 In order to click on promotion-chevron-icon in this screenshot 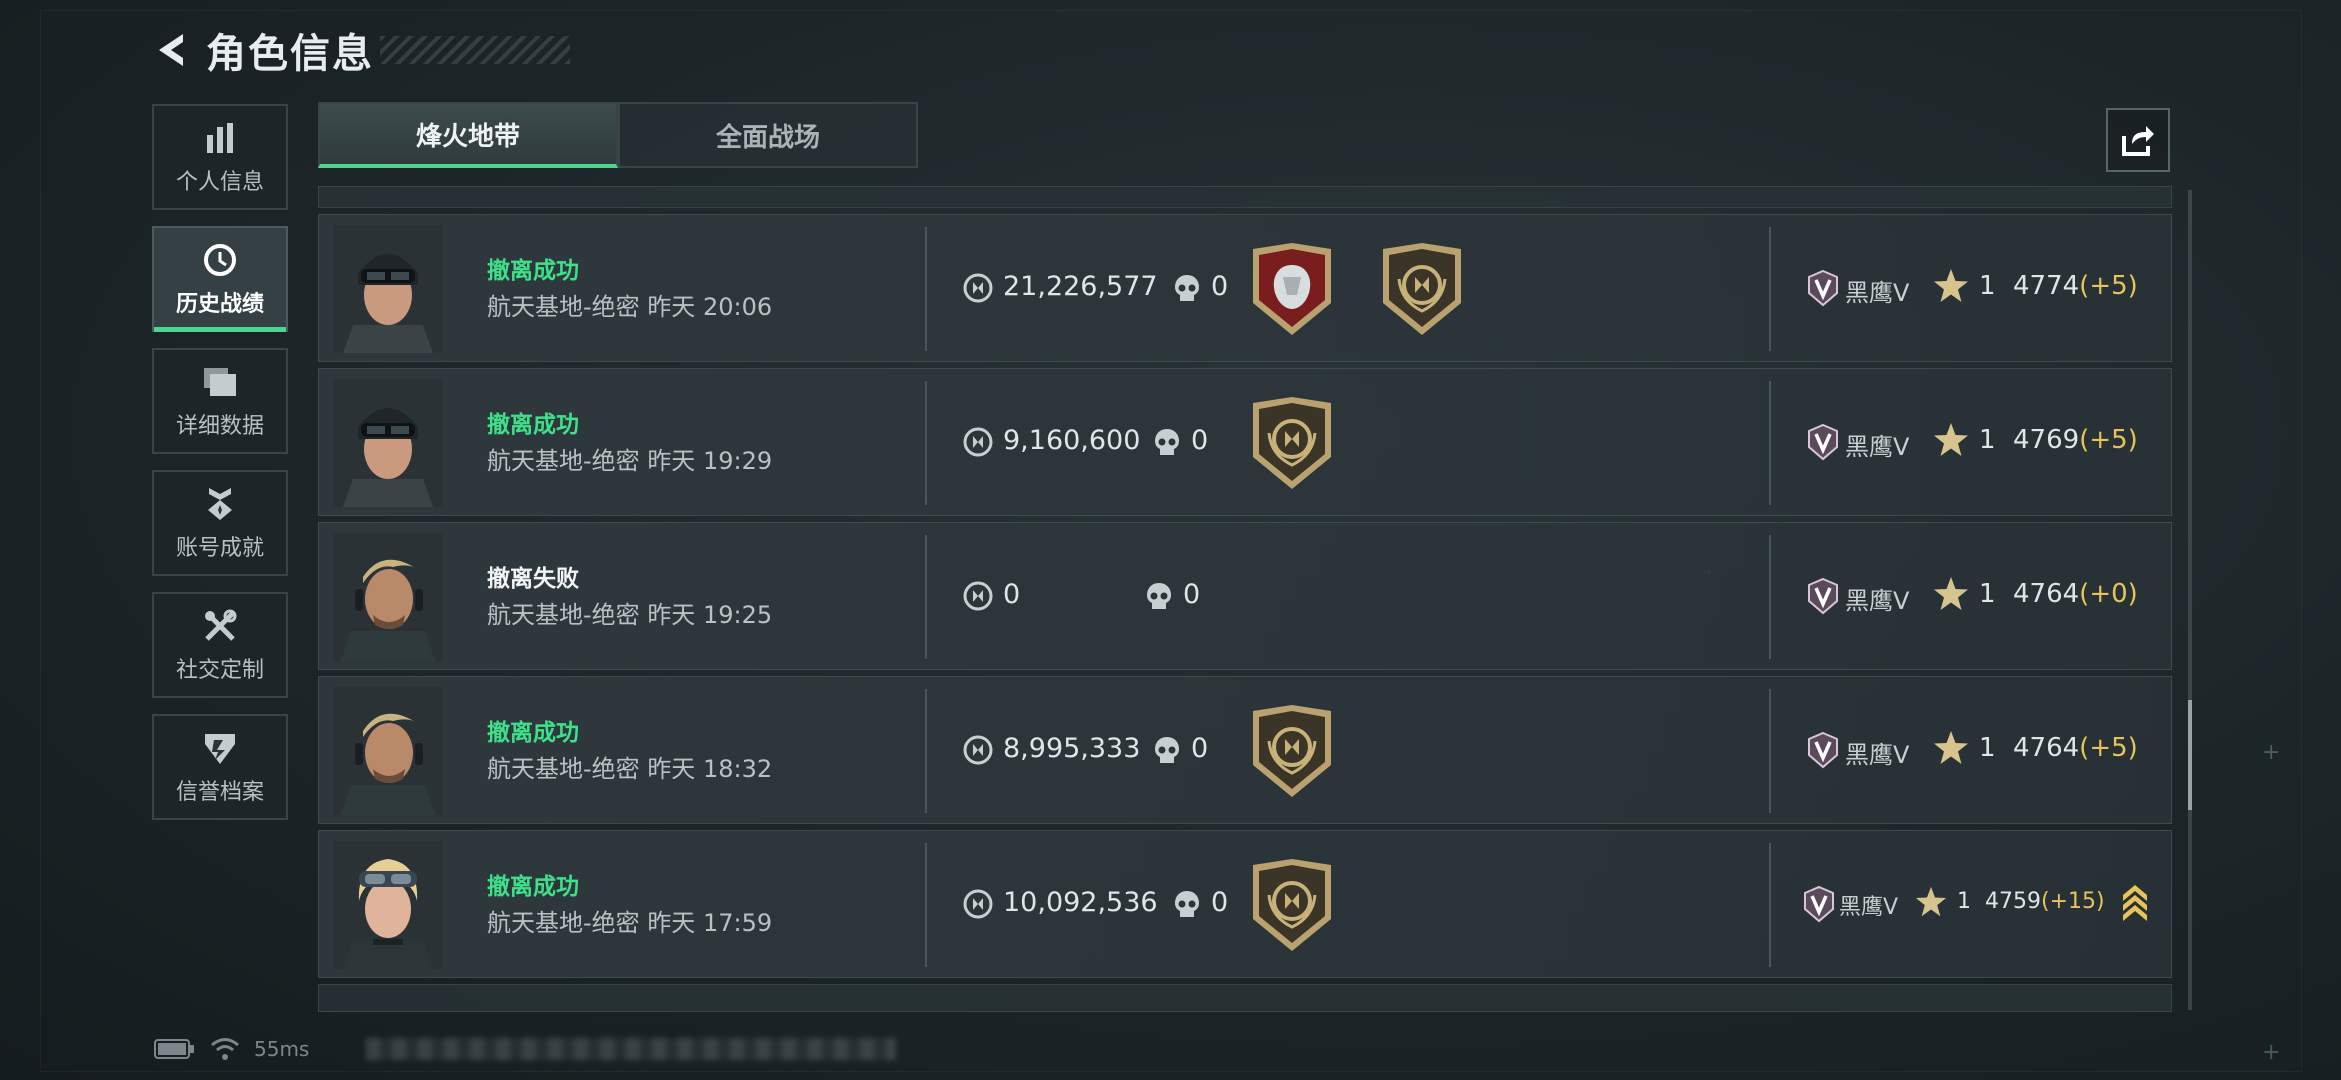, I will do `click(2135, 903)`.